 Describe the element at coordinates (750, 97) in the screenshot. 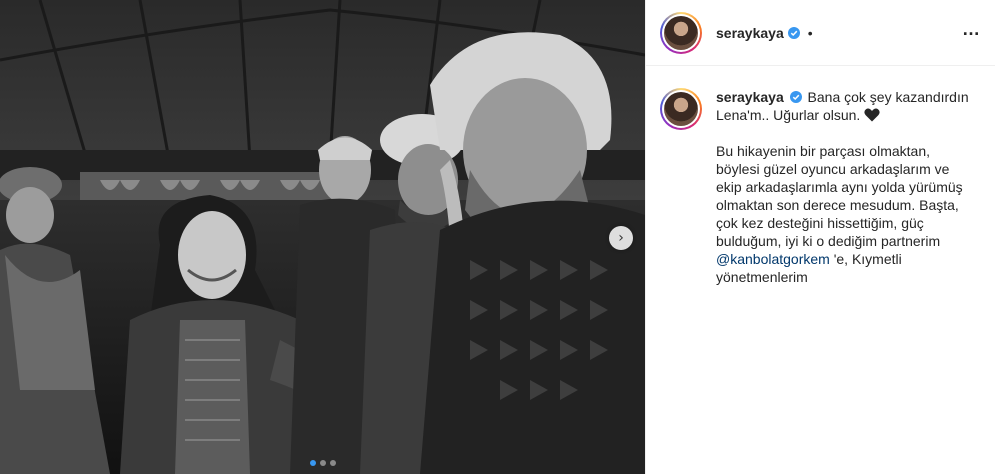

I see `caption-username: seraykaya` at that location.